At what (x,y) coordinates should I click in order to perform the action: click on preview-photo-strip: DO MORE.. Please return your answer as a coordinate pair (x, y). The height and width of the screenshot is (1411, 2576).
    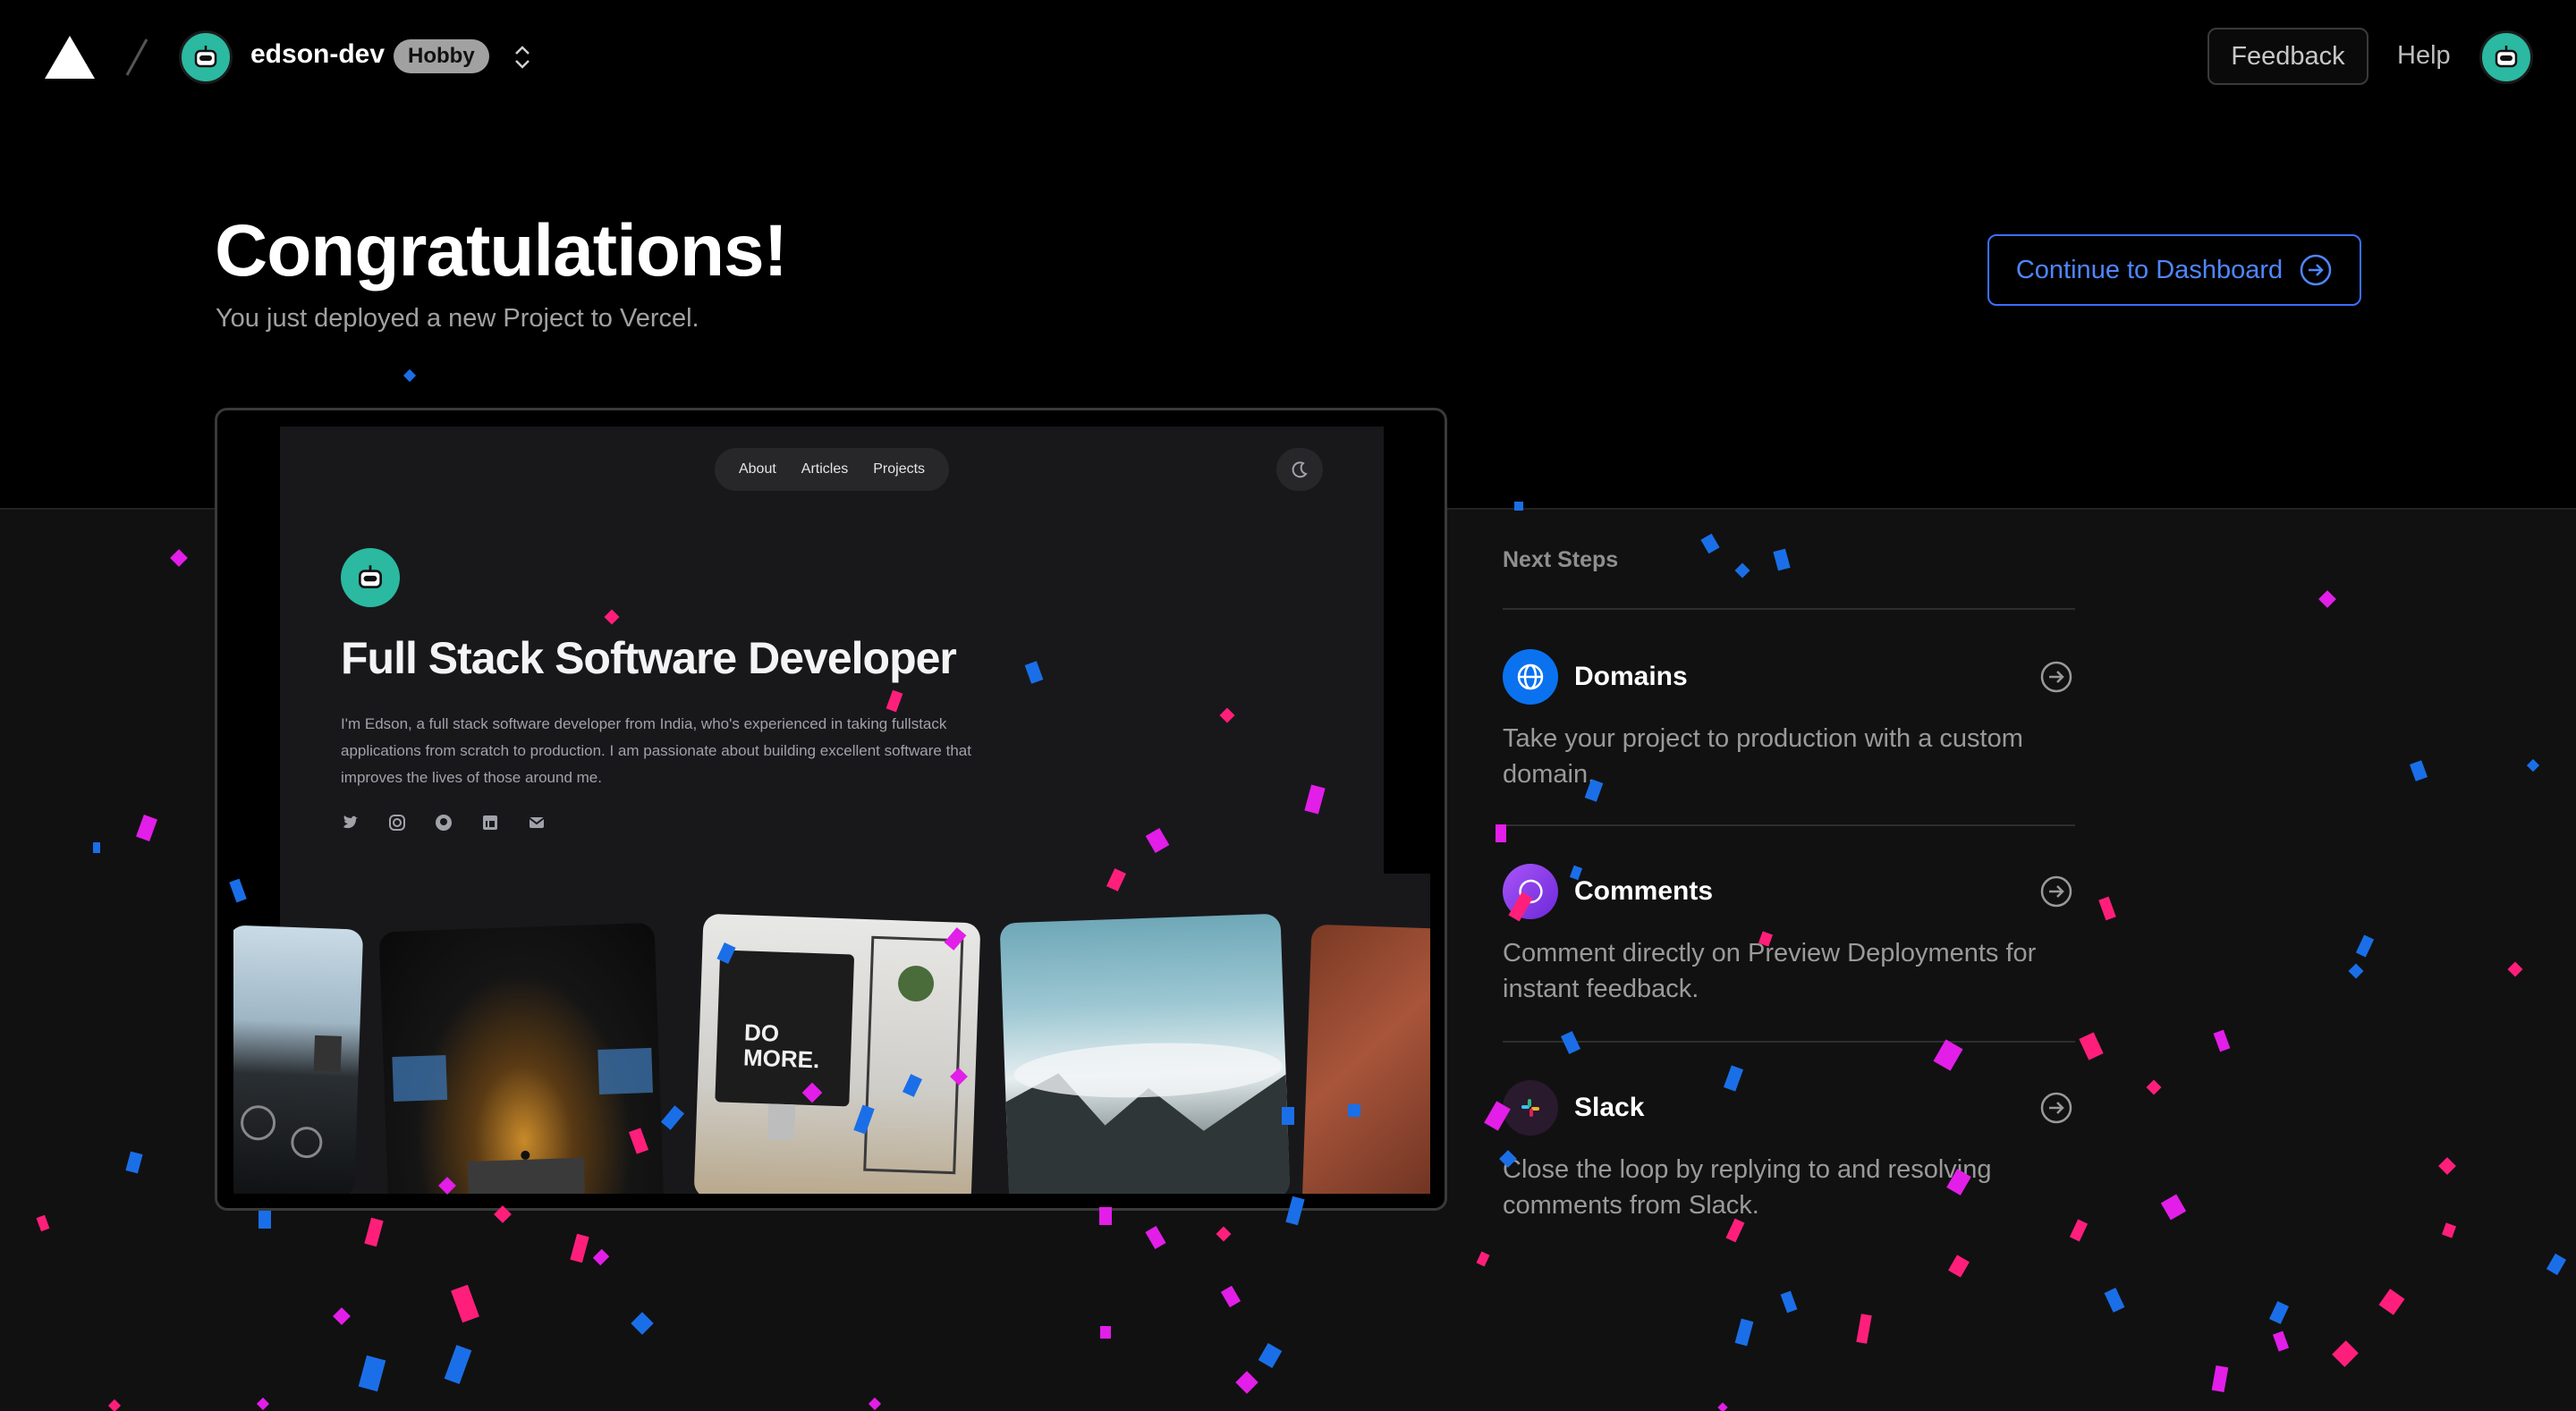
    Looking at the image, I should click on (831, 1052).